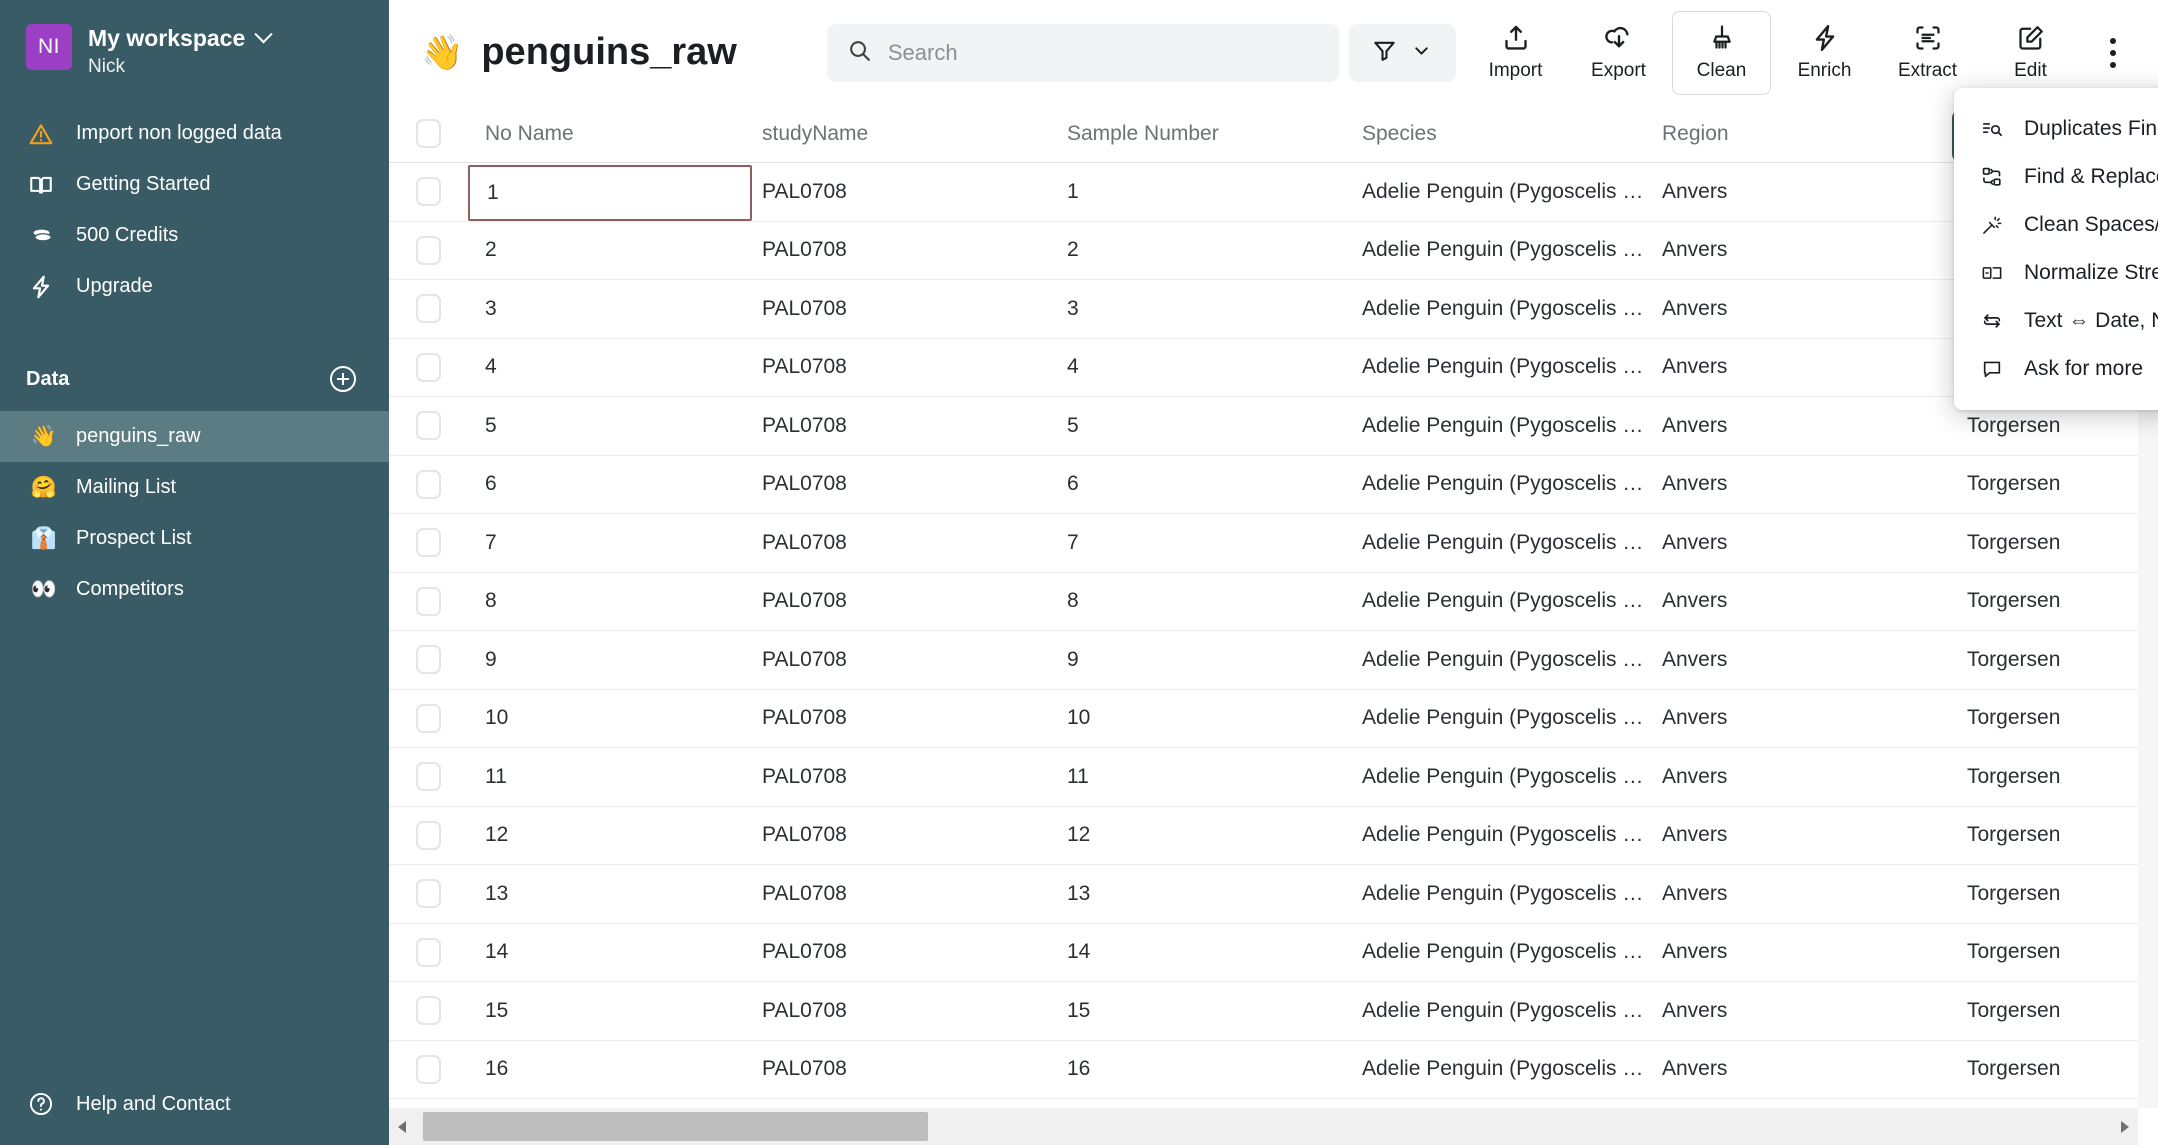 Image resolution: width=2158 pixels, height=1145 pixels. I want to click on export-button: Export, so click(1618, 53).